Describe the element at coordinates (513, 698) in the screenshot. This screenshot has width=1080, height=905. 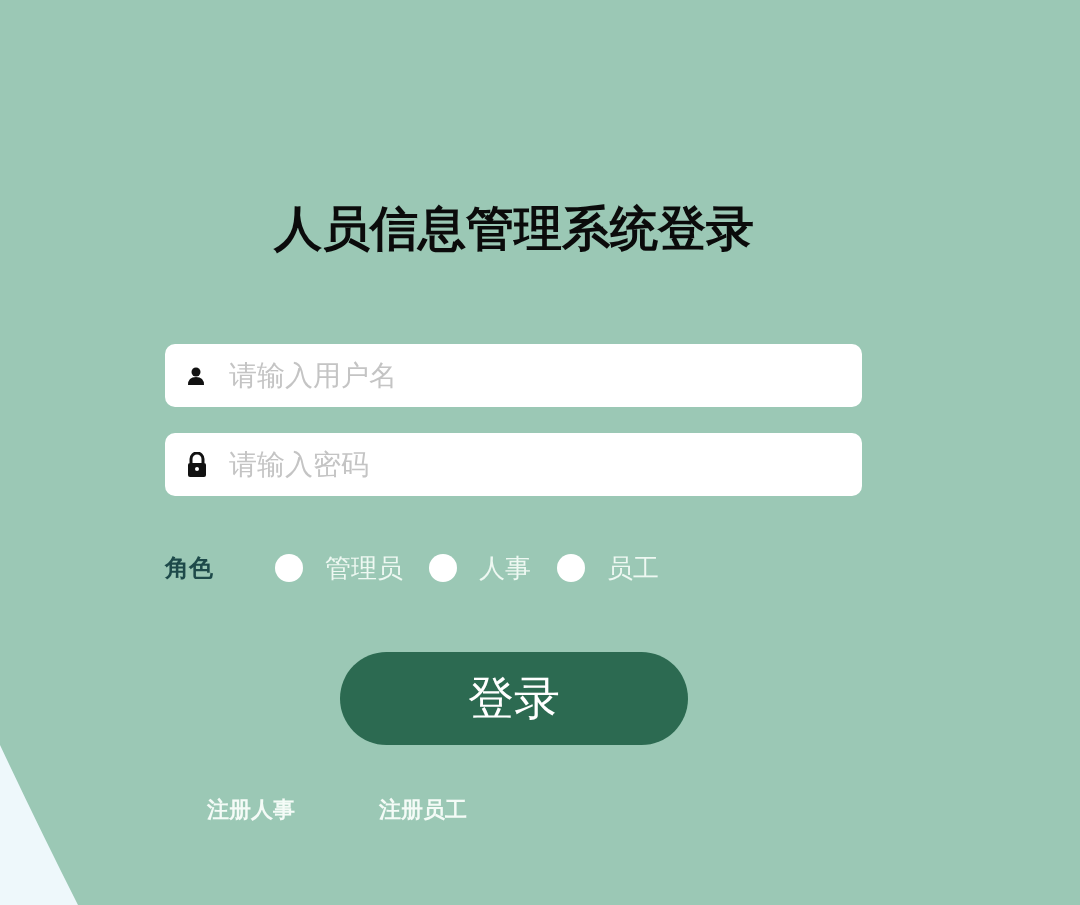
I see `login-button: 登录` at that location.